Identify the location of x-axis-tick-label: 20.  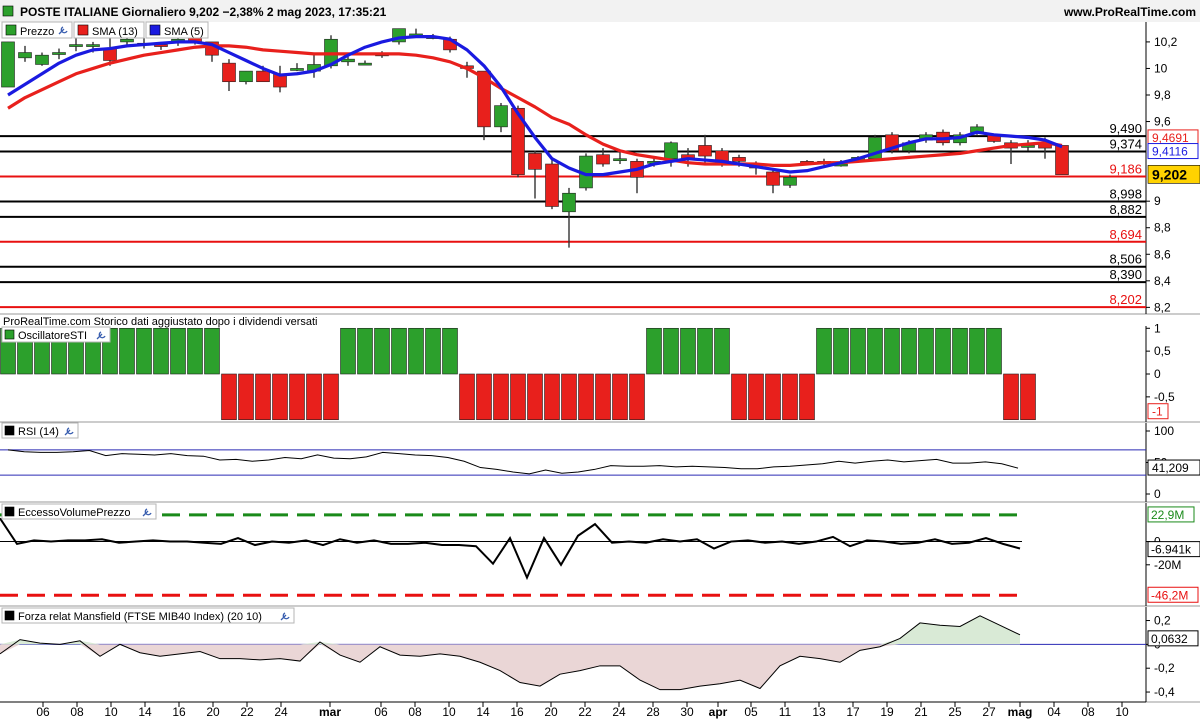
(551, 712).